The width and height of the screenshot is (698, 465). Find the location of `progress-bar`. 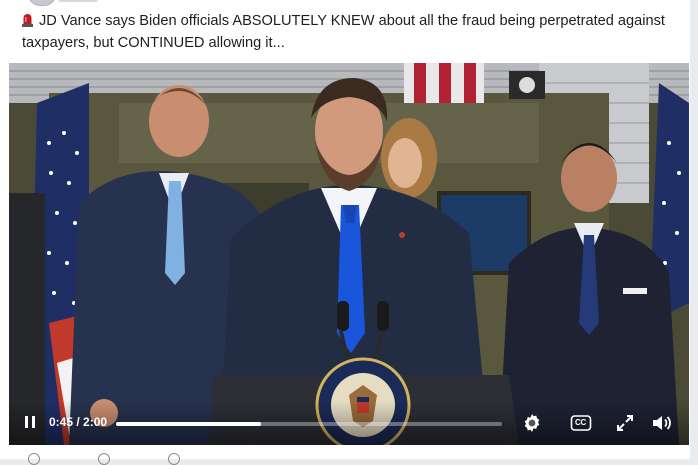

progress-bar is located at coordinates (309, 424).